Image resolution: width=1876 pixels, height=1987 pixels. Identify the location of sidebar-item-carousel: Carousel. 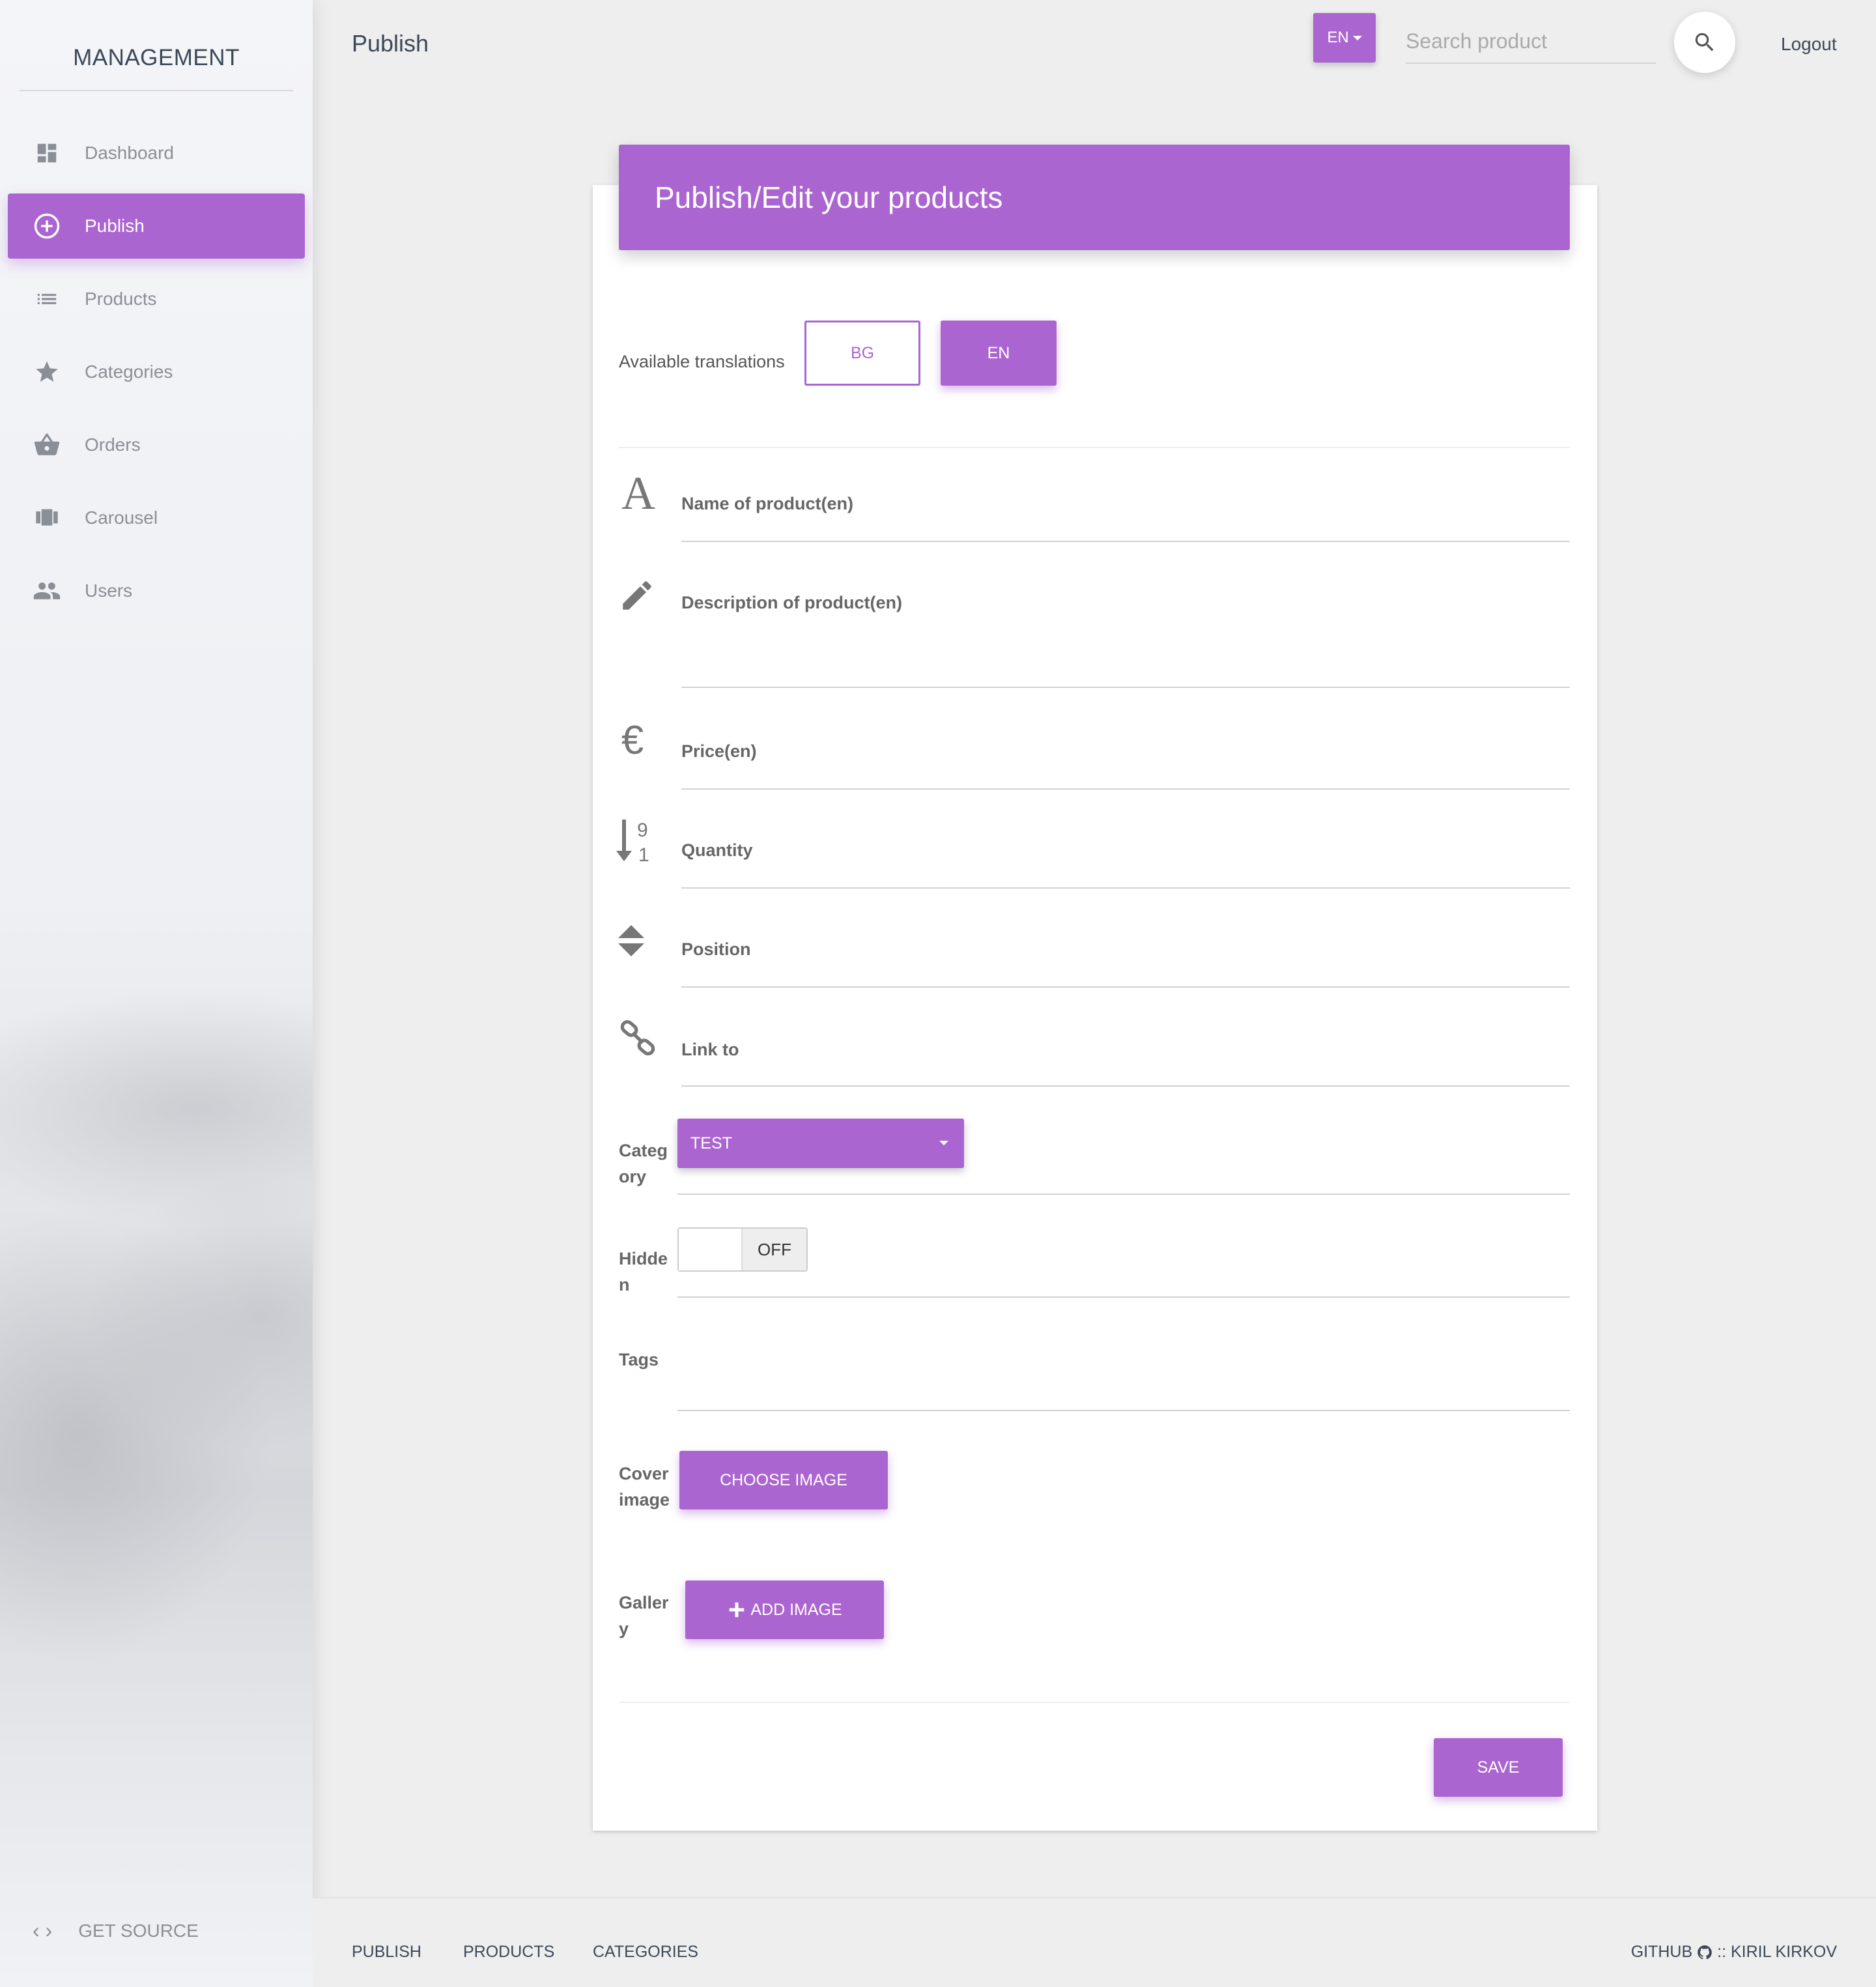
(156, 517).